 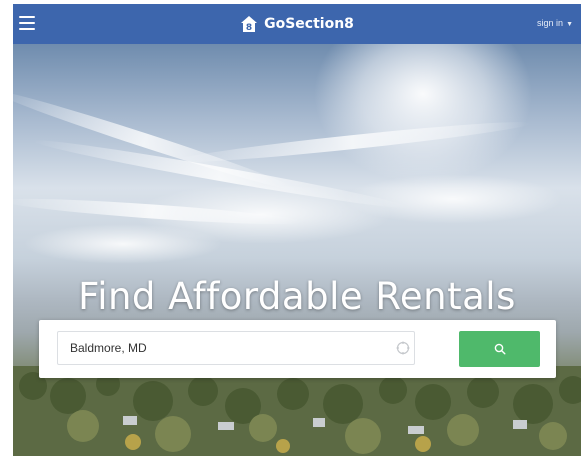 I want to click on search-panel, so click(x=297, y=349).